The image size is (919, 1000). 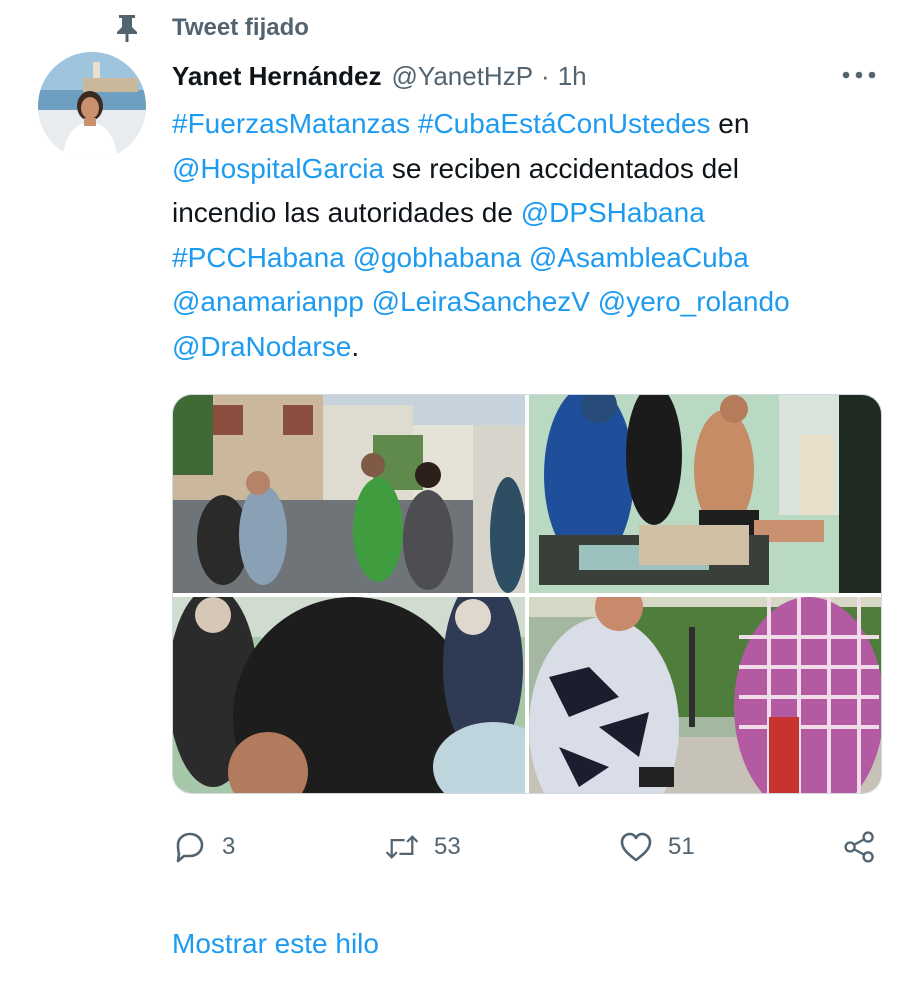 I want to click on mention-link: @DPSHabana, so click(x=613, y=212).